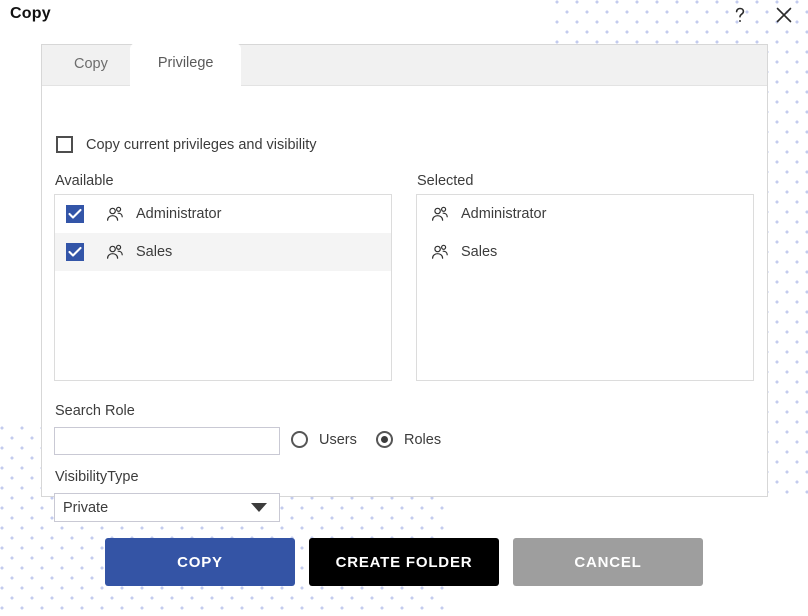 The height and width of the screenshot is (616, 808). Describe the element at coordinates (185, 64) in the screenshot. I see `tab-privilege: Privilege` at that location.